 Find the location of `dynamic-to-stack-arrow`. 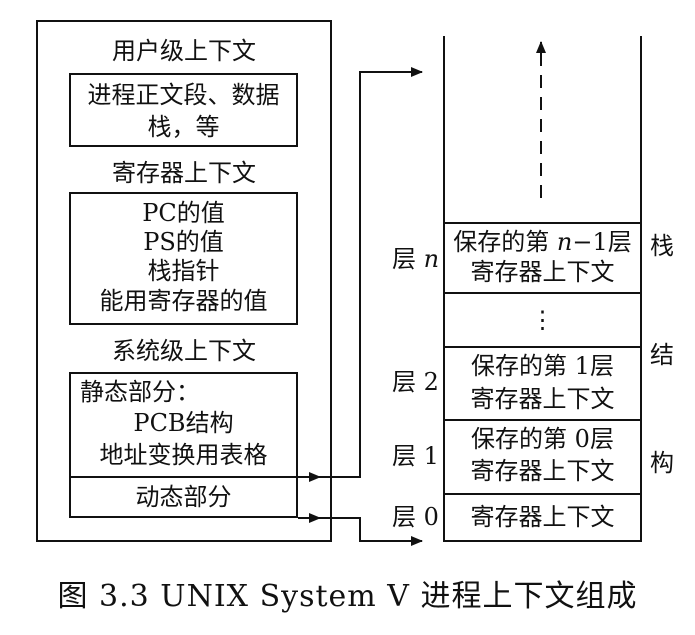

dynamic-to-stack-arrow is located at coordinates (360, 531).